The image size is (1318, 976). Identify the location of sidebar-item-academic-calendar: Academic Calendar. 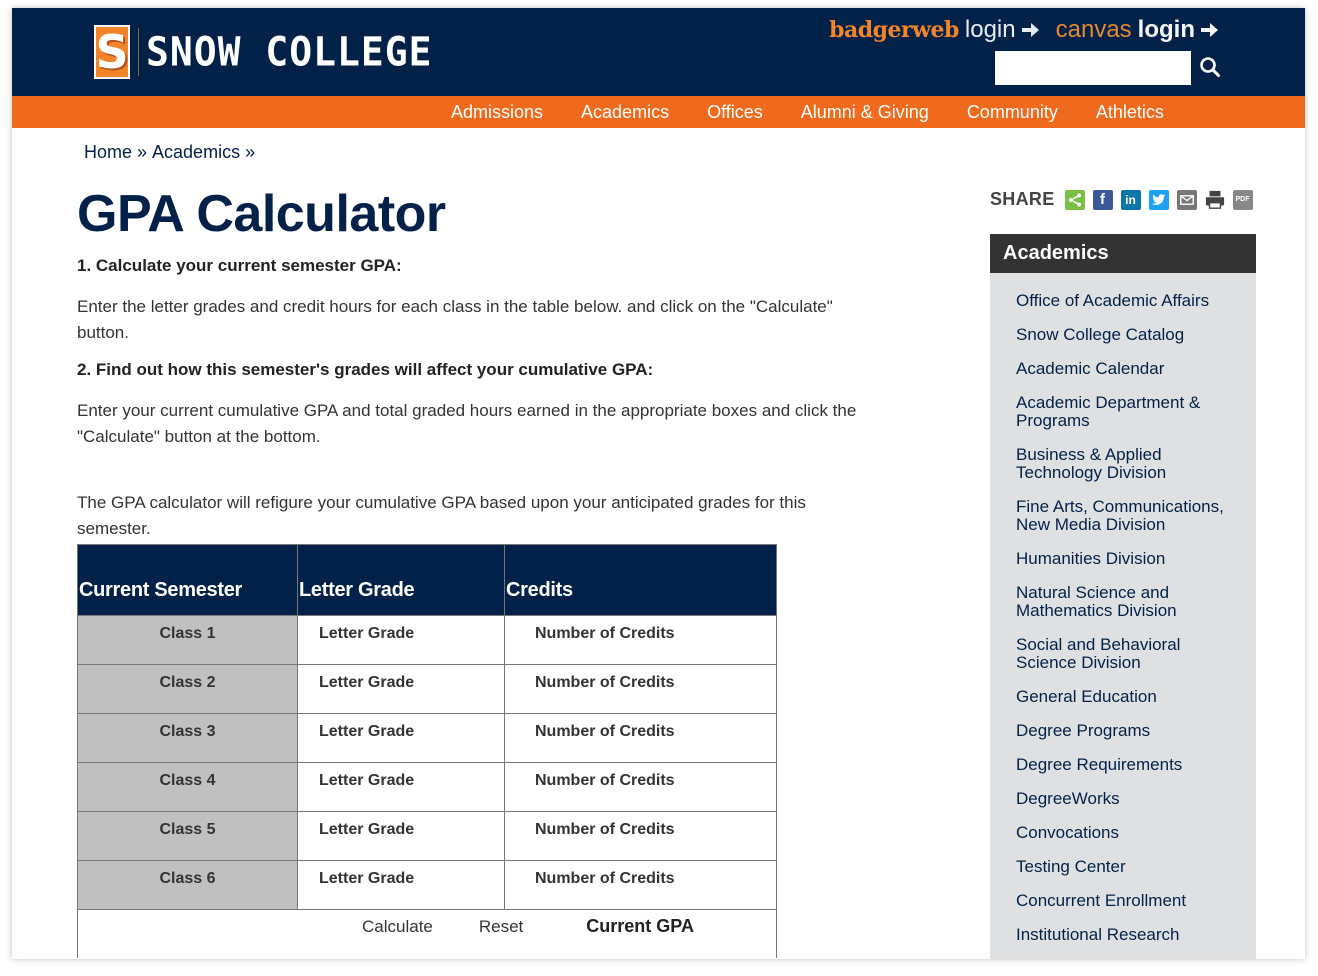
(1130, 369).